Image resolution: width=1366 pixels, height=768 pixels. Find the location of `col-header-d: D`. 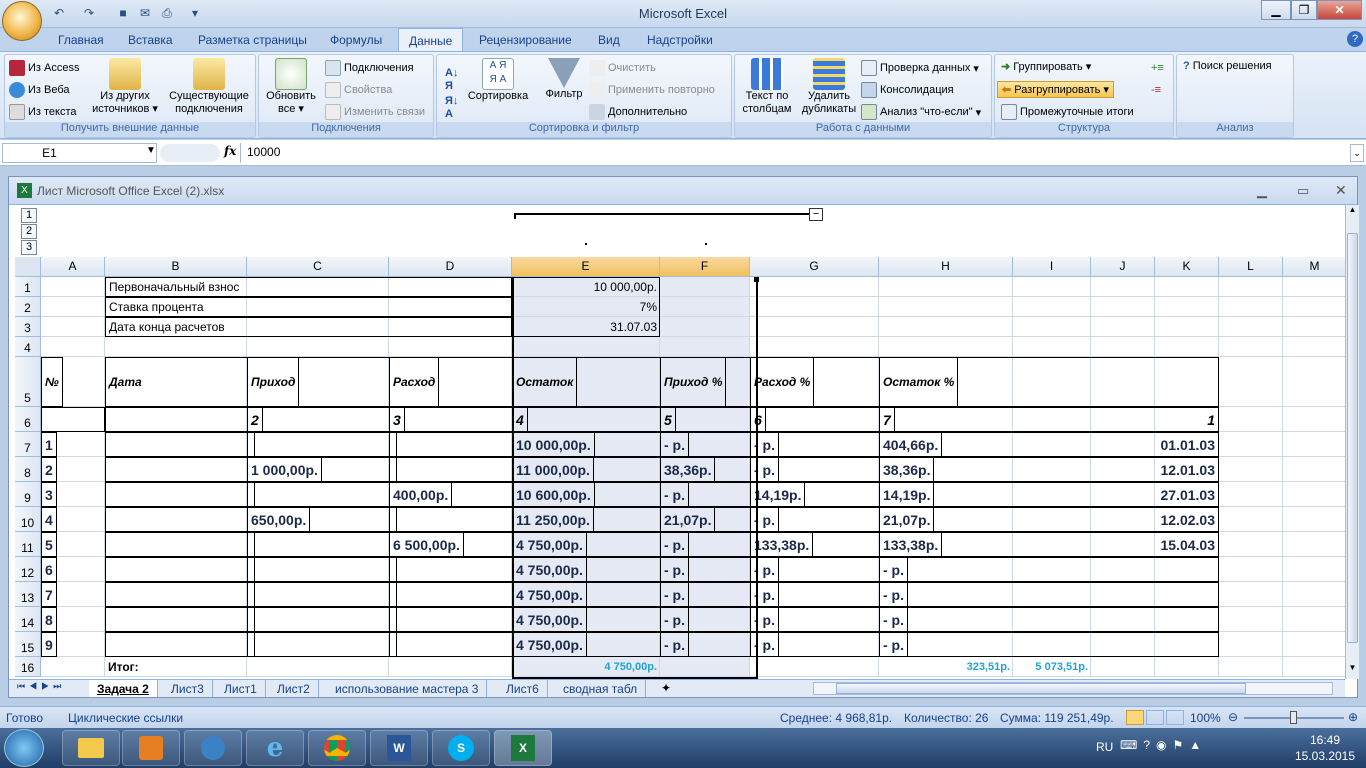

col-header-d: D is located at coordinates (450, 267).